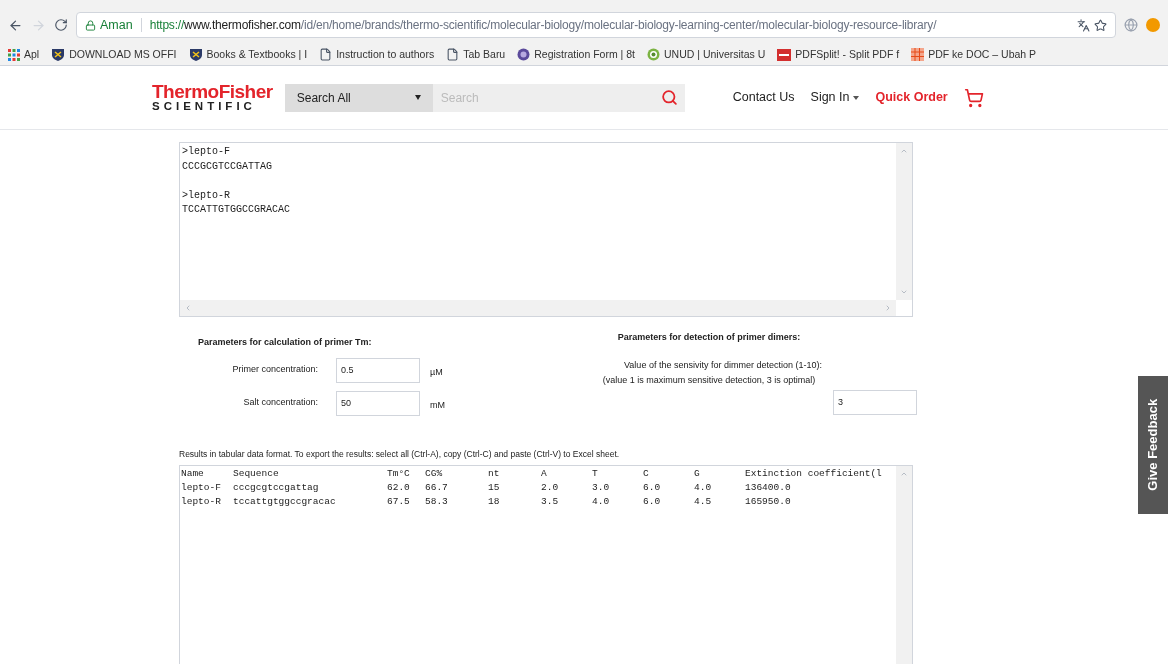 The image size is (1168, 664). What do you see at coordinates (709, 380) in the screenshot?
I see `help-text: (value 1 is maximum sensitive detection, 3 is optimal)` at bounding box center [709, 380].